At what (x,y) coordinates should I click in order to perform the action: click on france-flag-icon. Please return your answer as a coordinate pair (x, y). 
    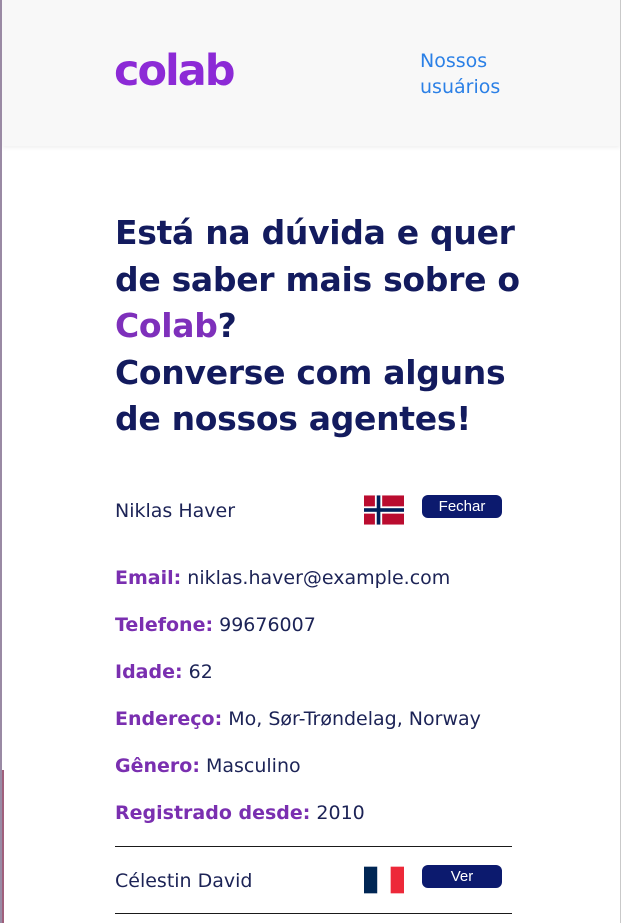
    Looking at the image, I should click on (384, 880).